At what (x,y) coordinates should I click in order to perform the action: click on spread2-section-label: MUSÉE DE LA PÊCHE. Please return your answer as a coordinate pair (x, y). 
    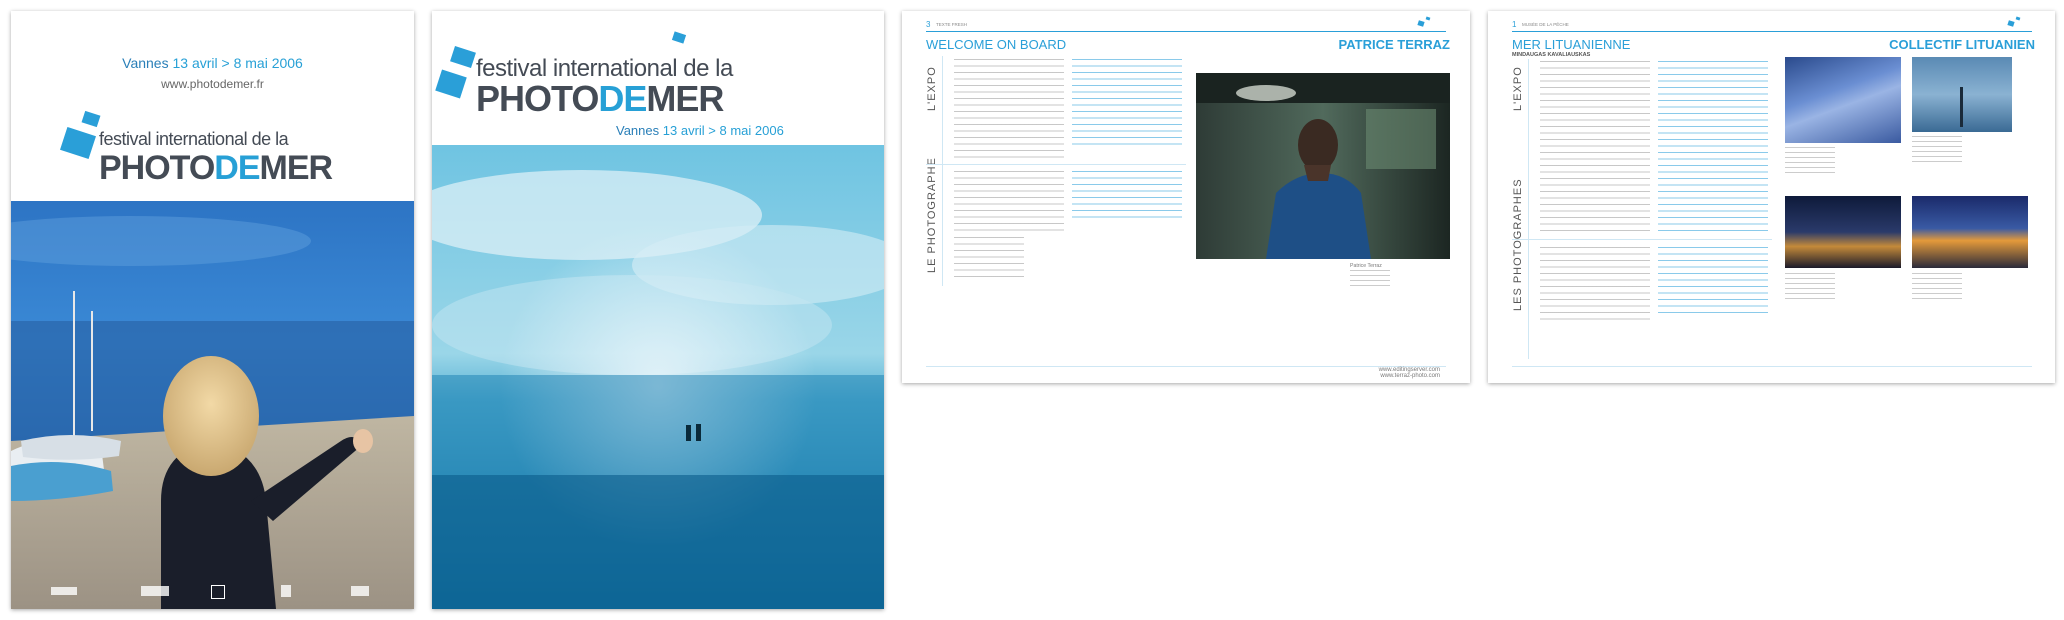
    Looking at the image, I should click on (1545, 24).